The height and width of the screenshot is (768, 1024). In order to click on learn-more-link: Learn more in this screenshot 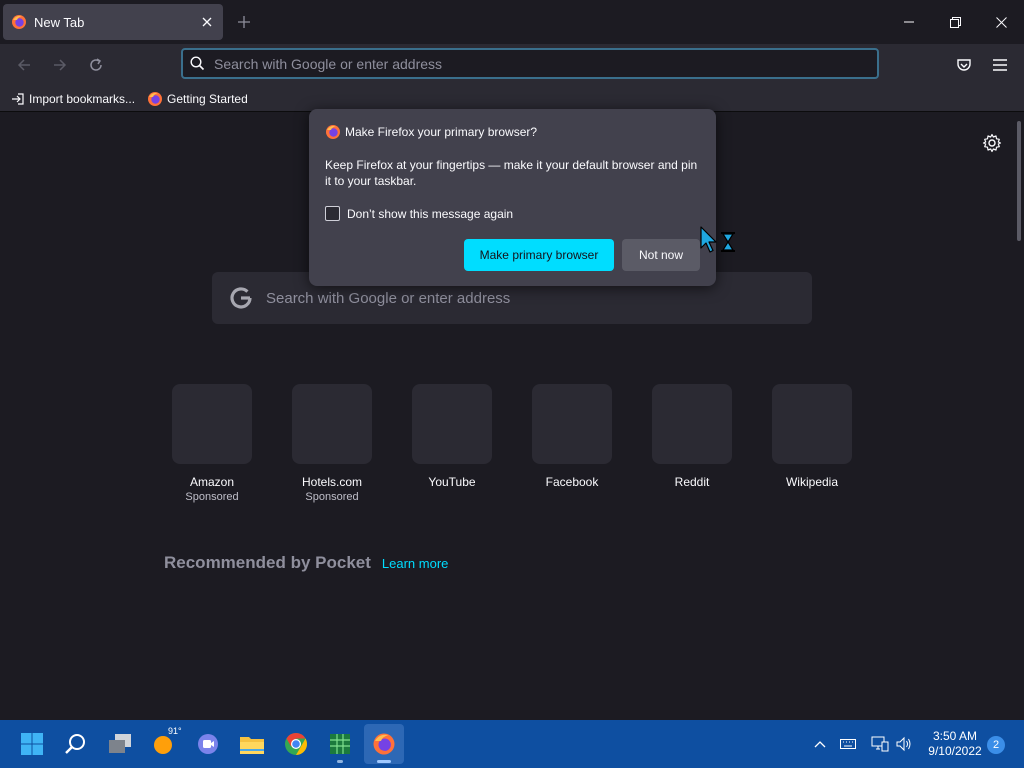, I will do `click(415, 563)`.